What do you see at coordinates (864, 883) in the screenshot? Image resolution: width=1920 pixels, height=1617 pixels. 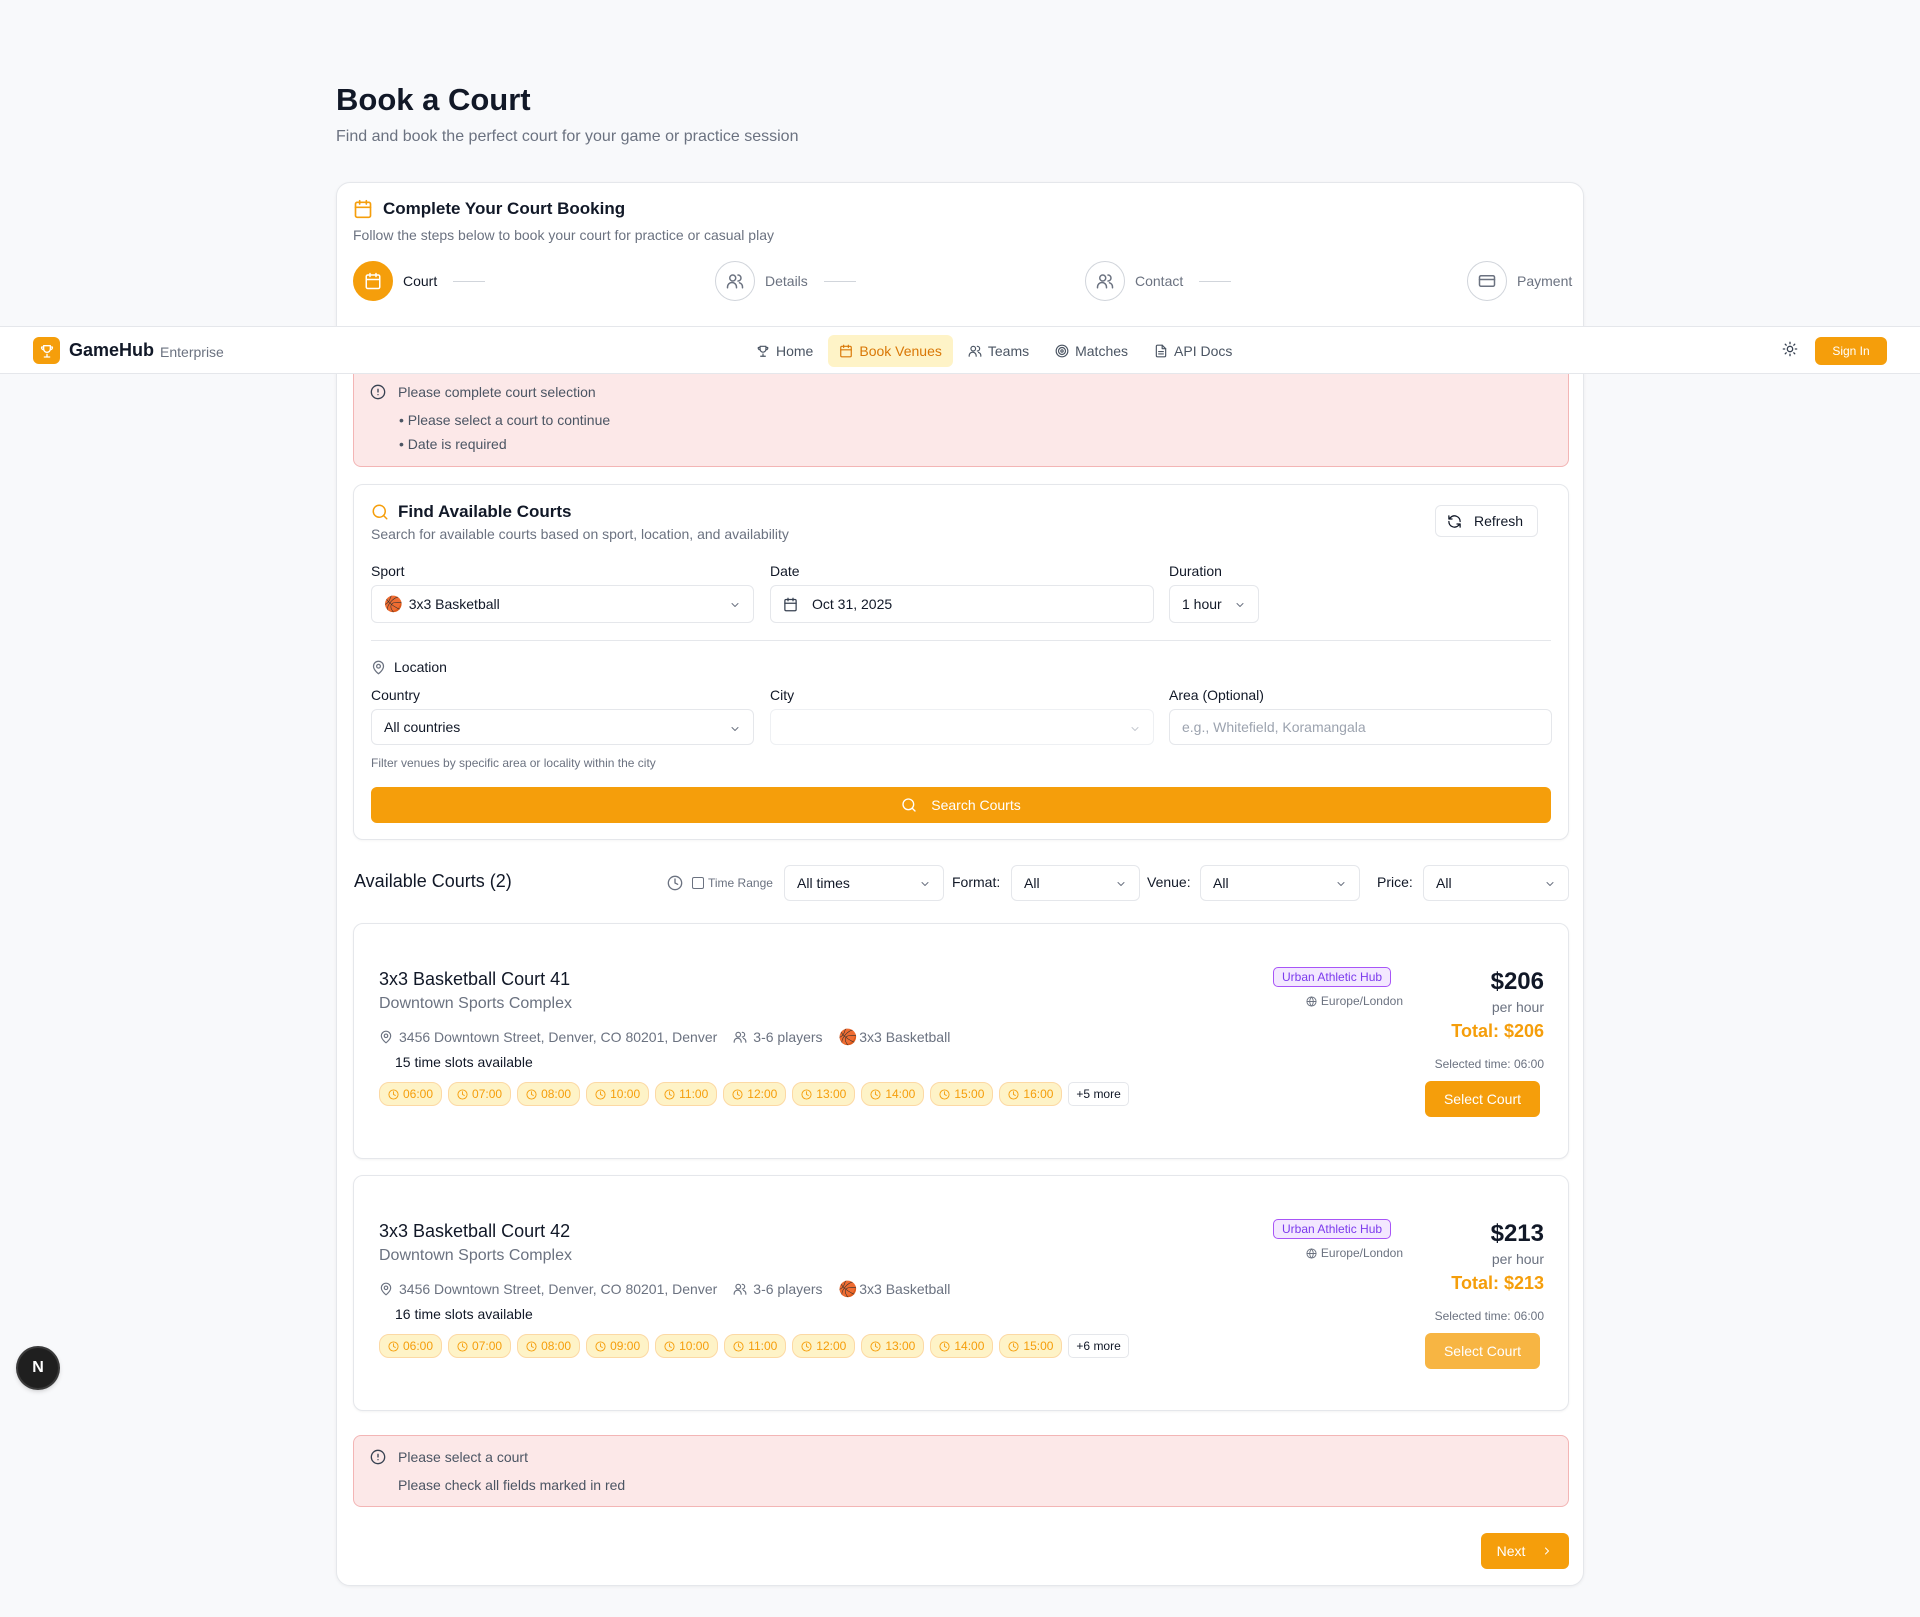 I see `times-select: All times` at bounding box center [864, 883].